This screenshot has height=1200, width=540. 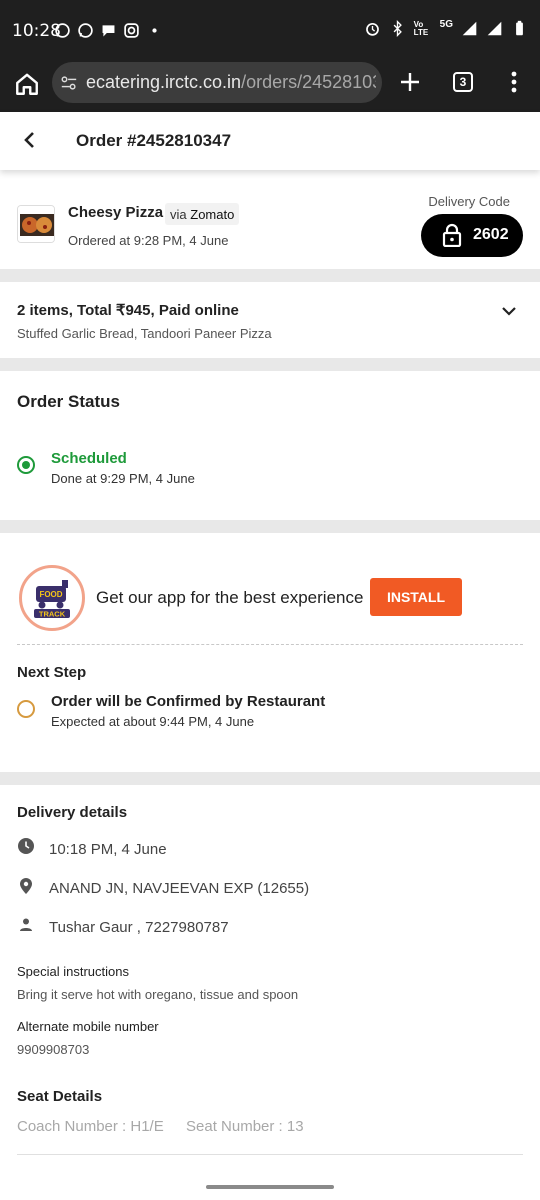 I want to click on pizza-image, so click(x=36, y=224).